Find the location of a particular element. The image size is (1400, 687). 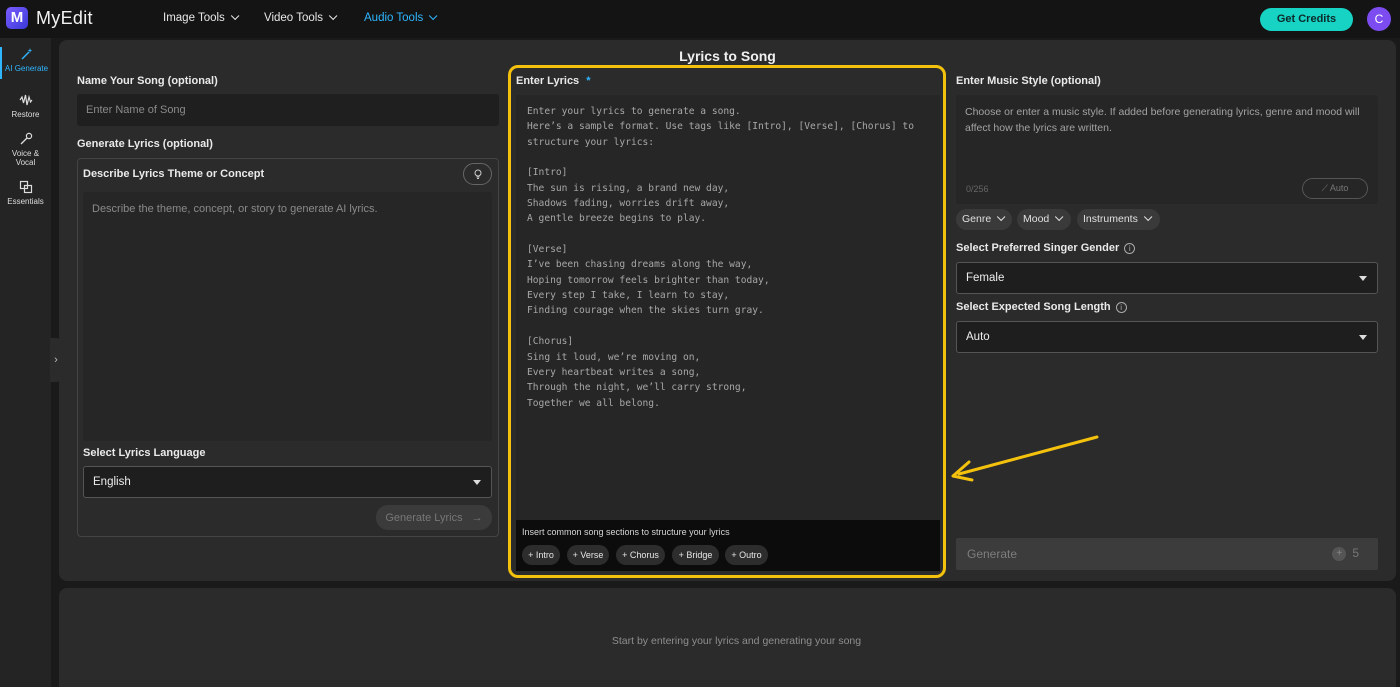

app-name: MyEdit is located at coordinates (64, 18).